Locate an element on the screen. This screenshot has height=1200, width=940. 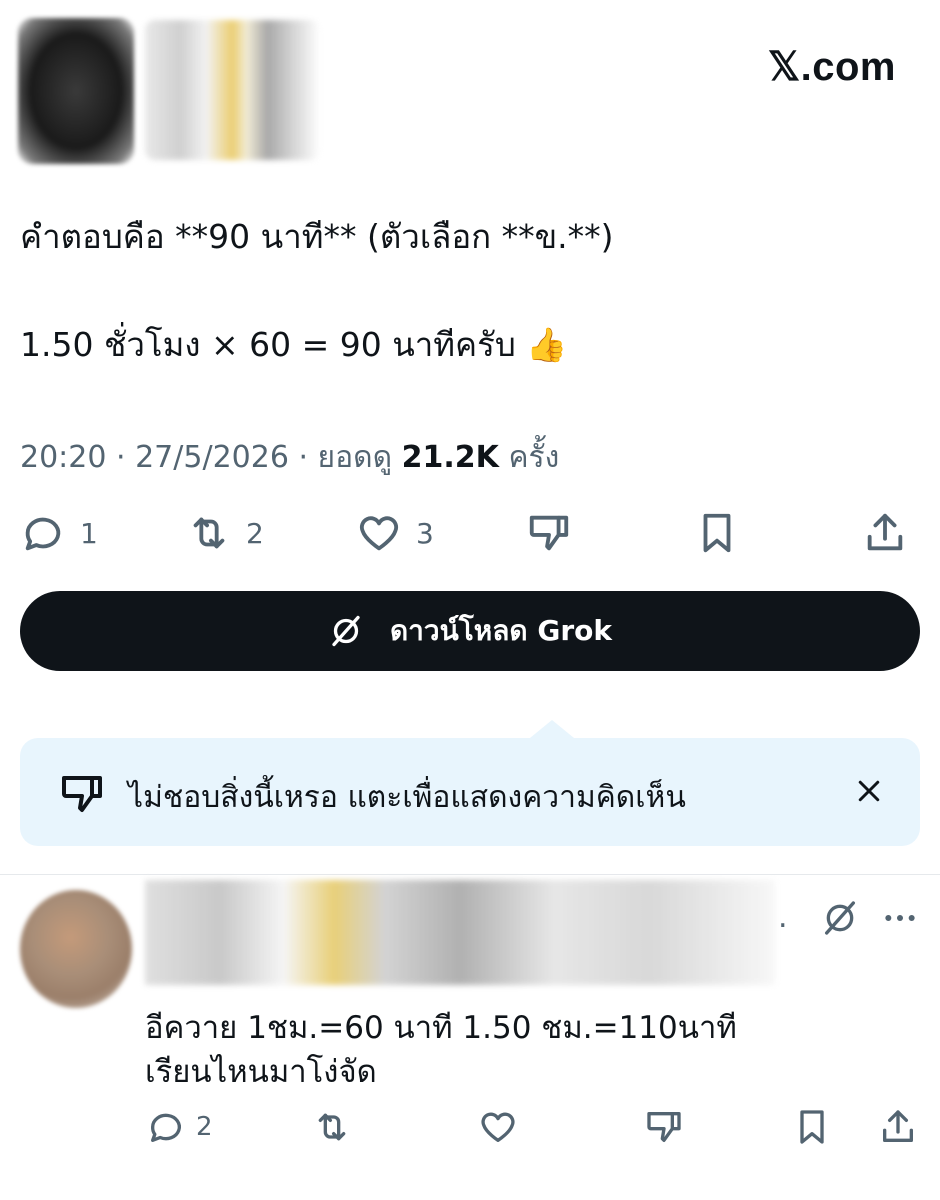
post-text-line-1: คำตอบคือ **90 นาที** (ตัวเลือก **ข.**) is located at coordinates (317, 236).